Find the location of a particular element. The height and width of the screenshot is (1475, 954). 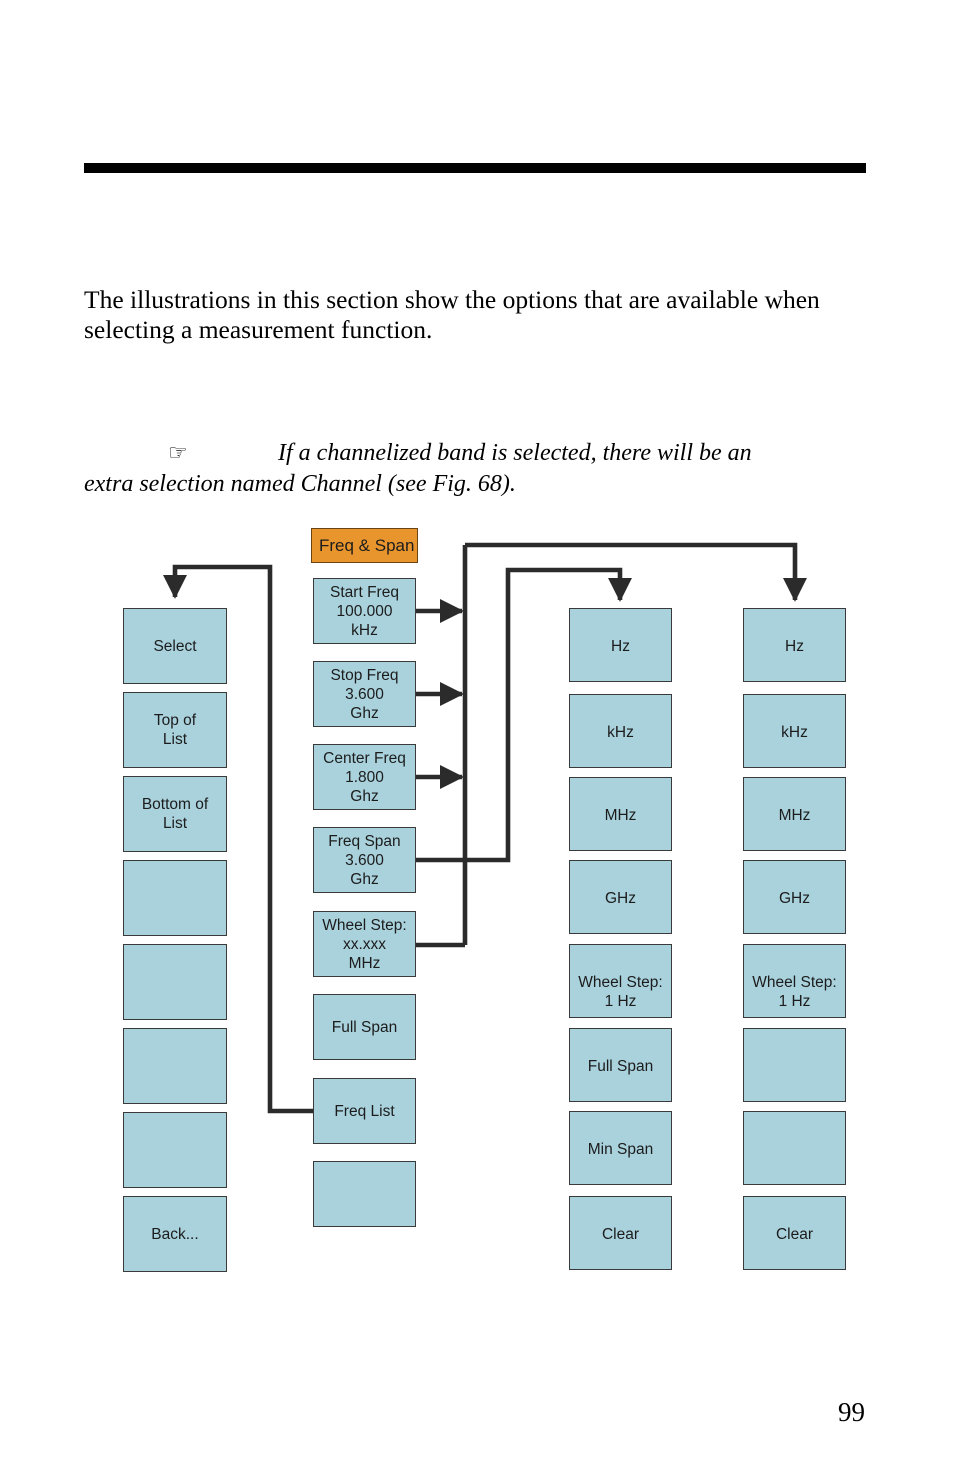

col3-item-hz: Hz is located at coordinates (620, 645).